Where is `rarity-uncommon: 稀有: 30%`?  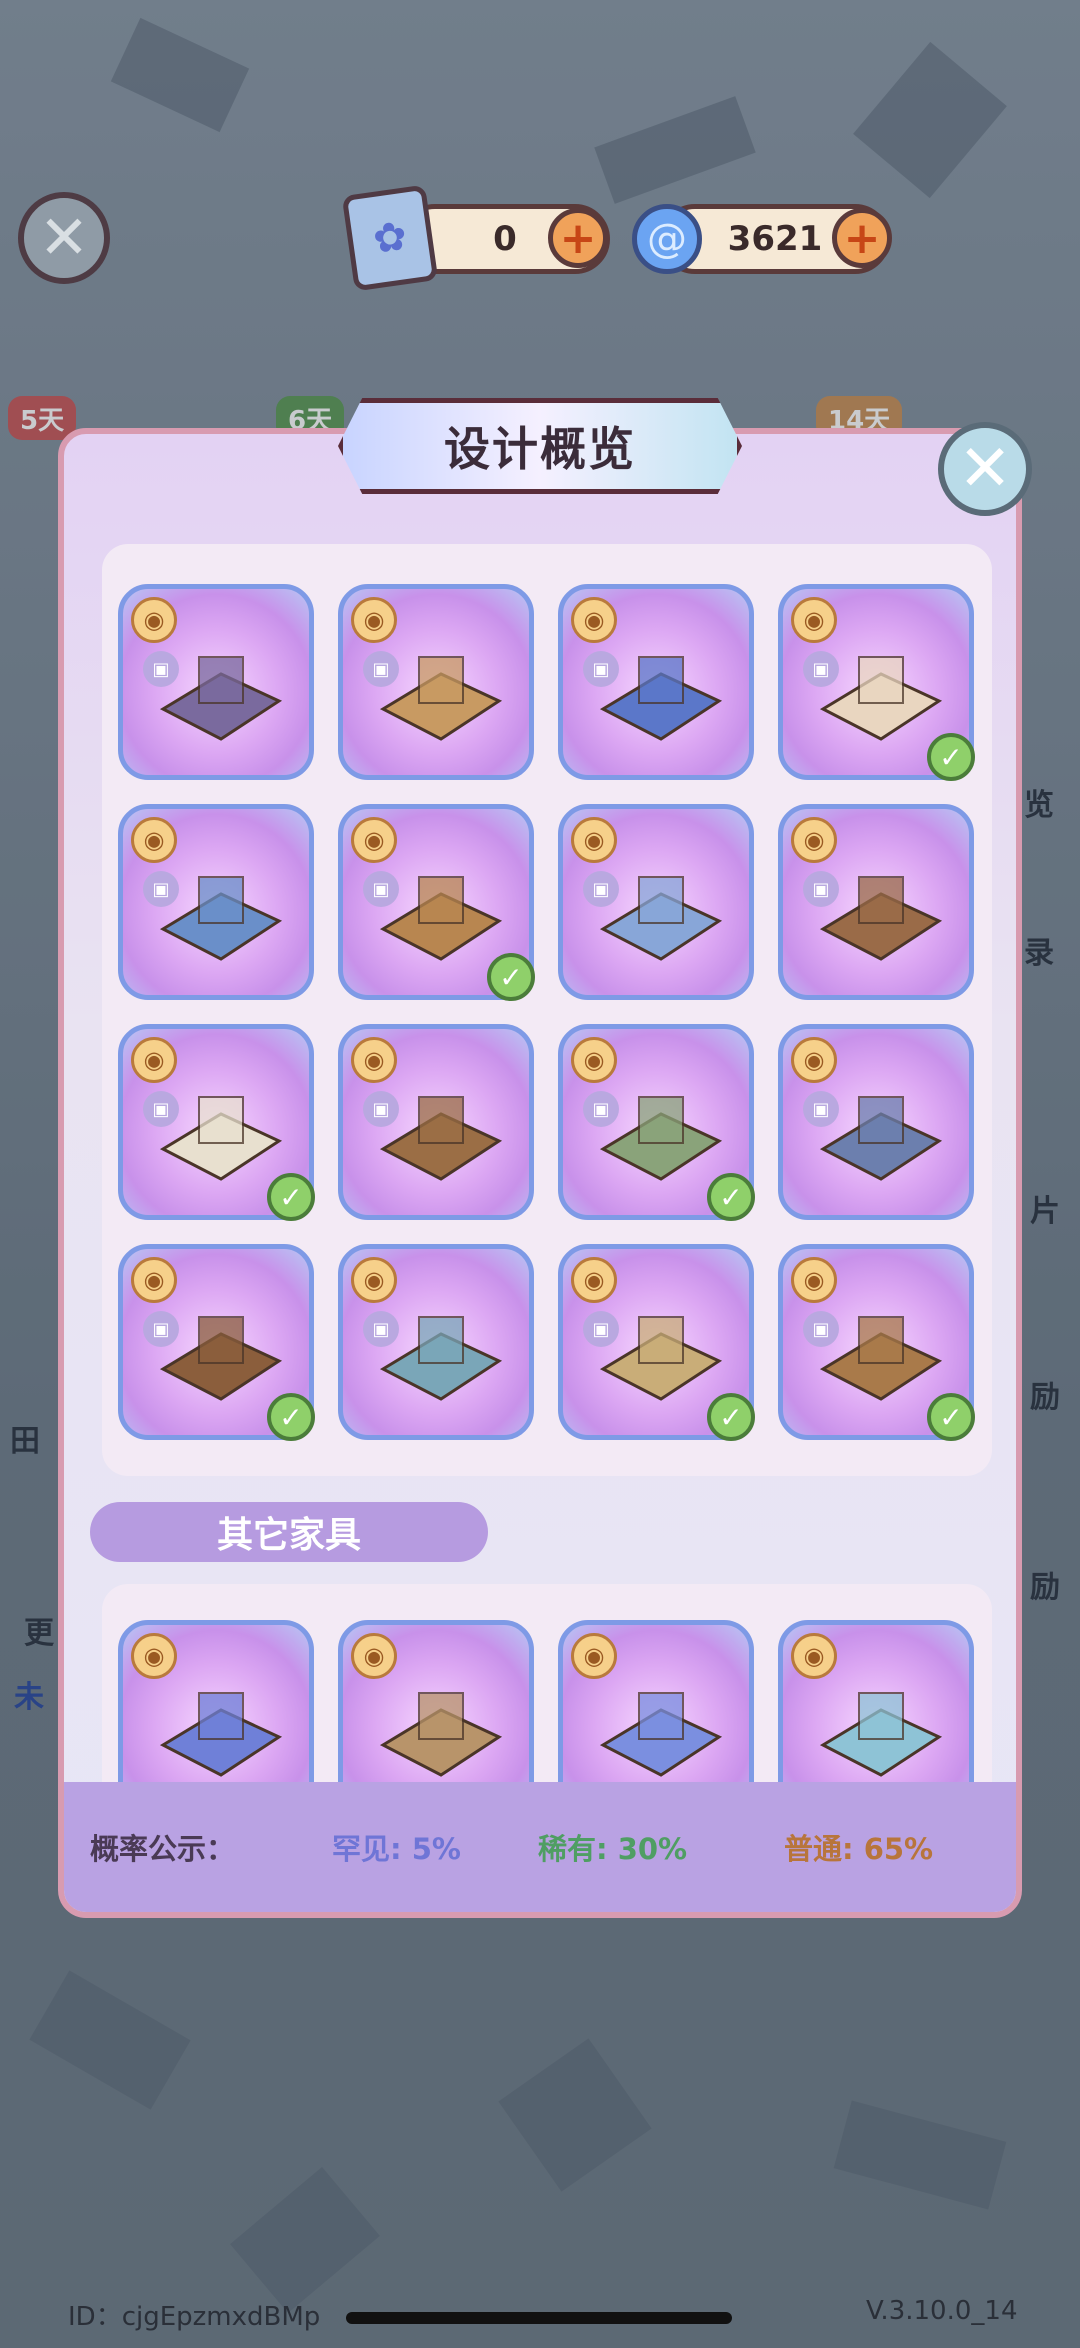
rarity-uncommon: 稀有: 30% is located at coordinates (613, 1849).